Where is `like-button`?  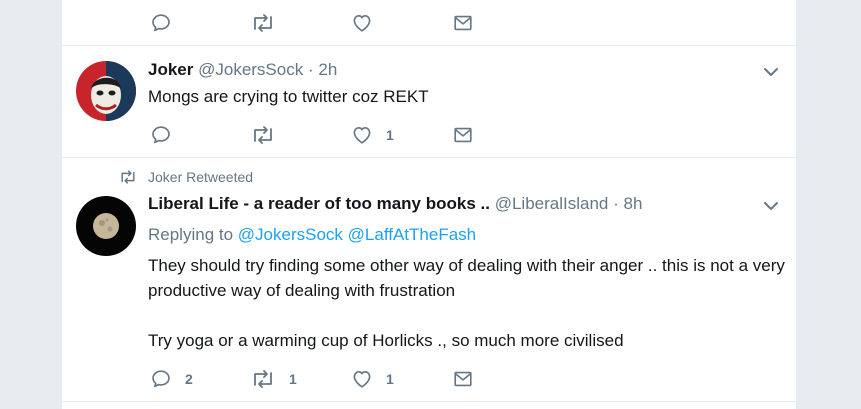 like-button is located at coordinates (368, 23).